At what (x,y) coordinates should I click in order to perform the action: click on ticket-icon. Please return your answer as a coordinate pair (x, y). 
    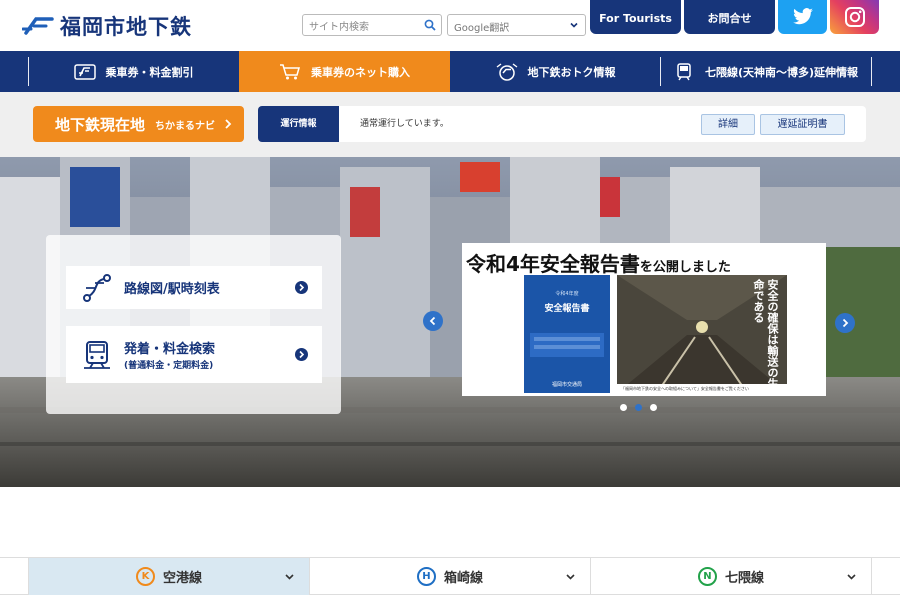
    Looking at the image, I should click on (84, 71).